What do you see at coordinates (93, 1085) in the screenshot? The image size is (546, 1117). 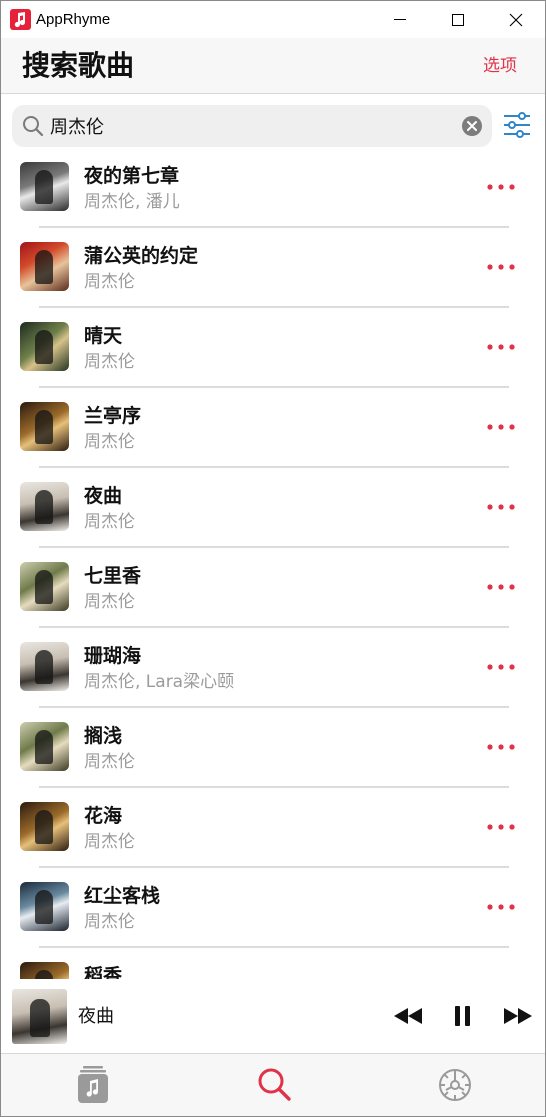 I see `music-library-icon` at bounding box center [93, 1085].